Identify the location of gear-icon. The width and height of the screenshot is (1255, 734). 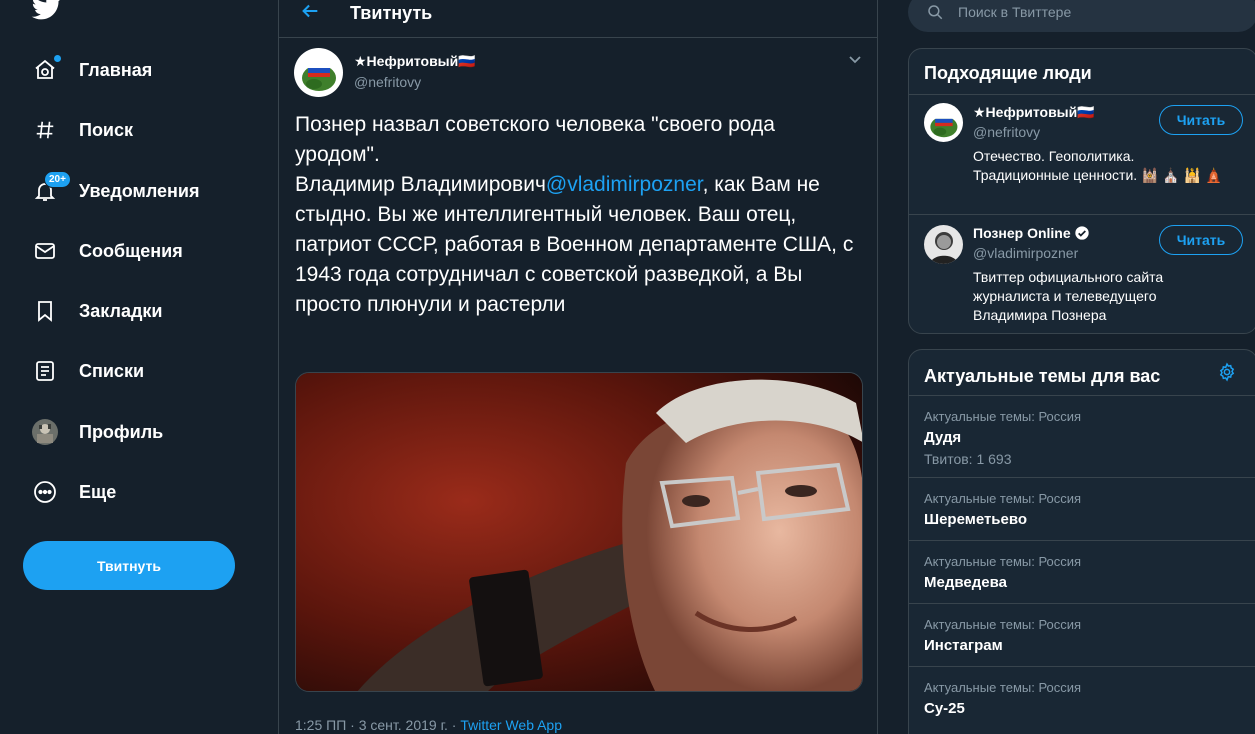
(1227, 372).